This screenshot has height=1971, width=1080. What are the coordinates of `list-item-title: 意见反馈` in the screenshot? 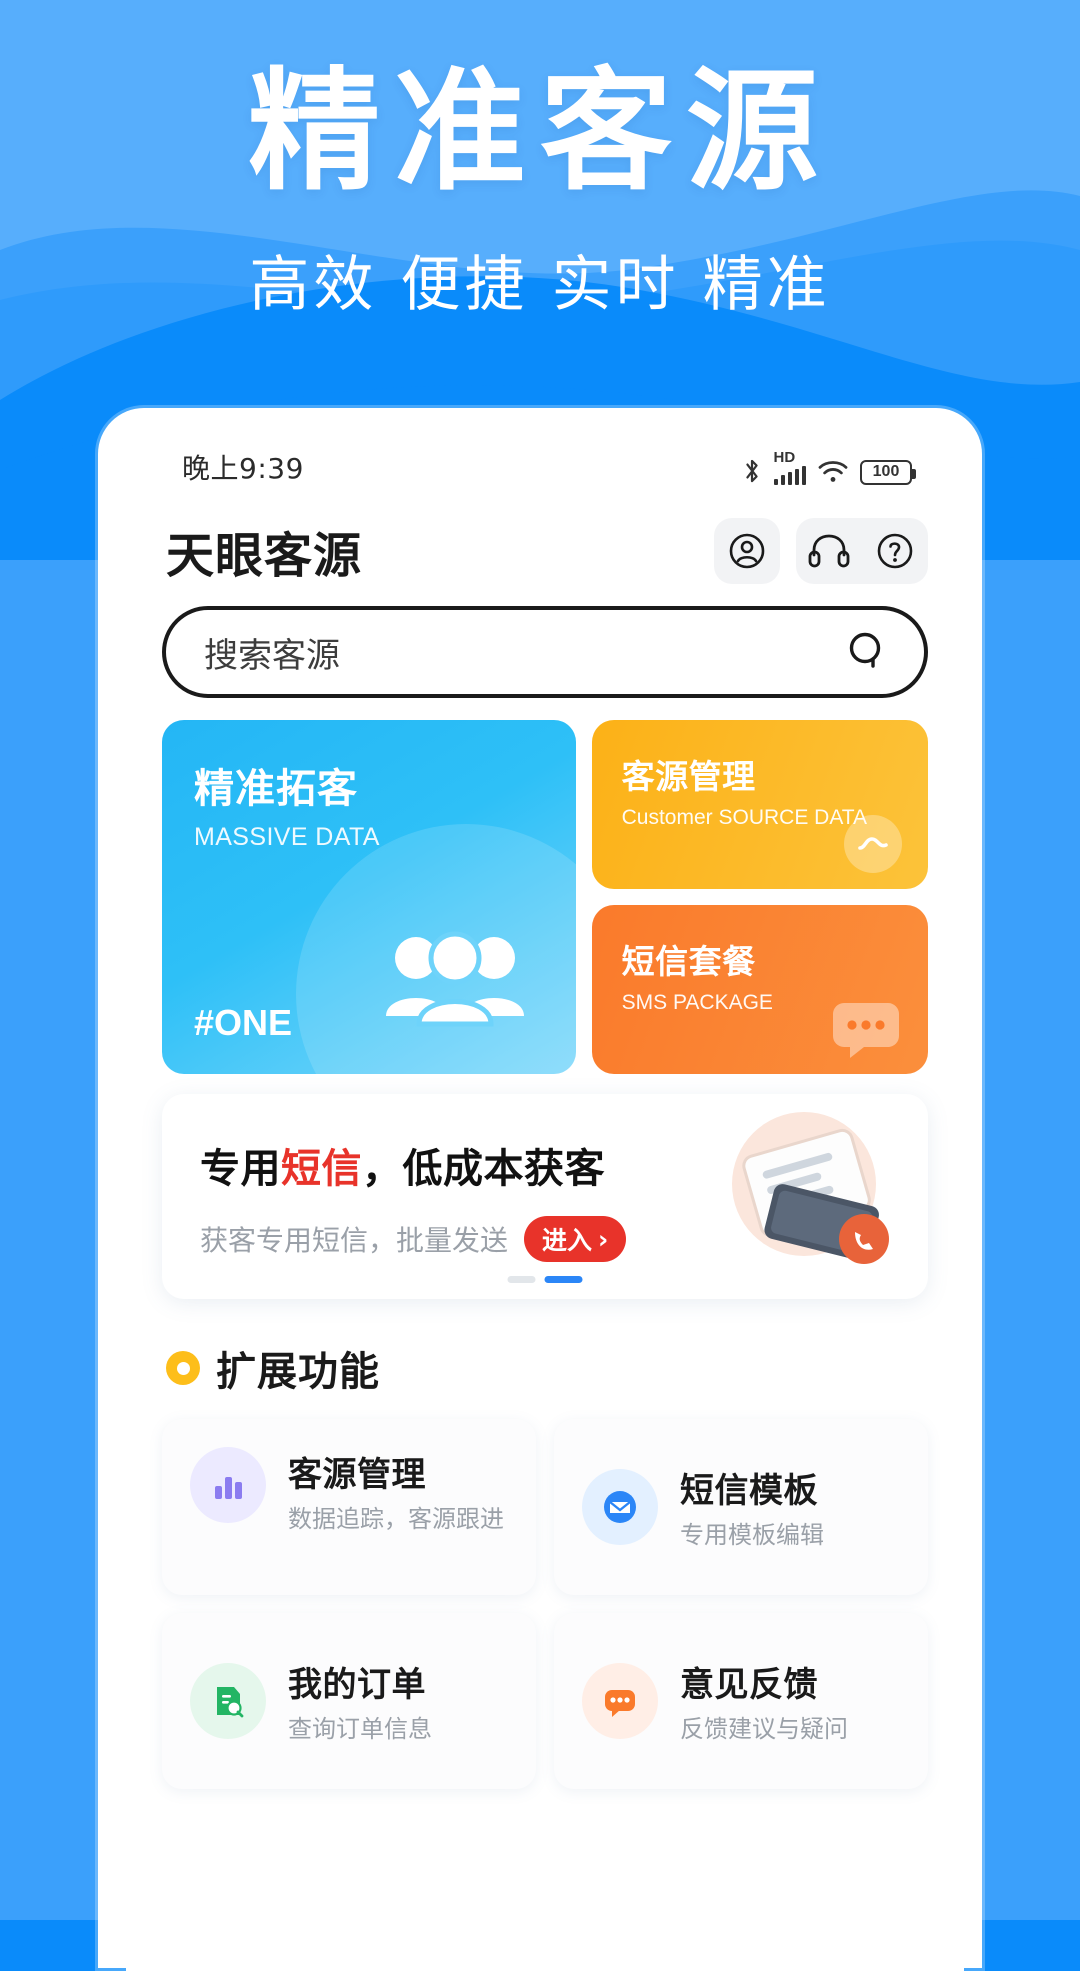 It's located at (749, 1684).